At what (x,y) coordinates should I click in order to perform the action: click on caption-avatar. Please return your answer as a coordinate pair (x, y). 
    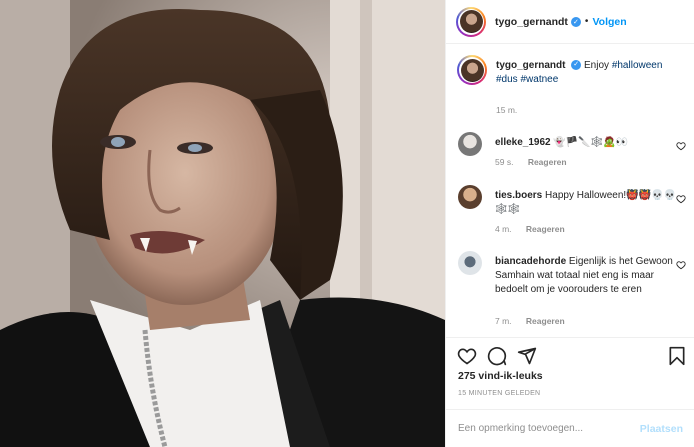
    Looking at the image, I should click on (472, 70).